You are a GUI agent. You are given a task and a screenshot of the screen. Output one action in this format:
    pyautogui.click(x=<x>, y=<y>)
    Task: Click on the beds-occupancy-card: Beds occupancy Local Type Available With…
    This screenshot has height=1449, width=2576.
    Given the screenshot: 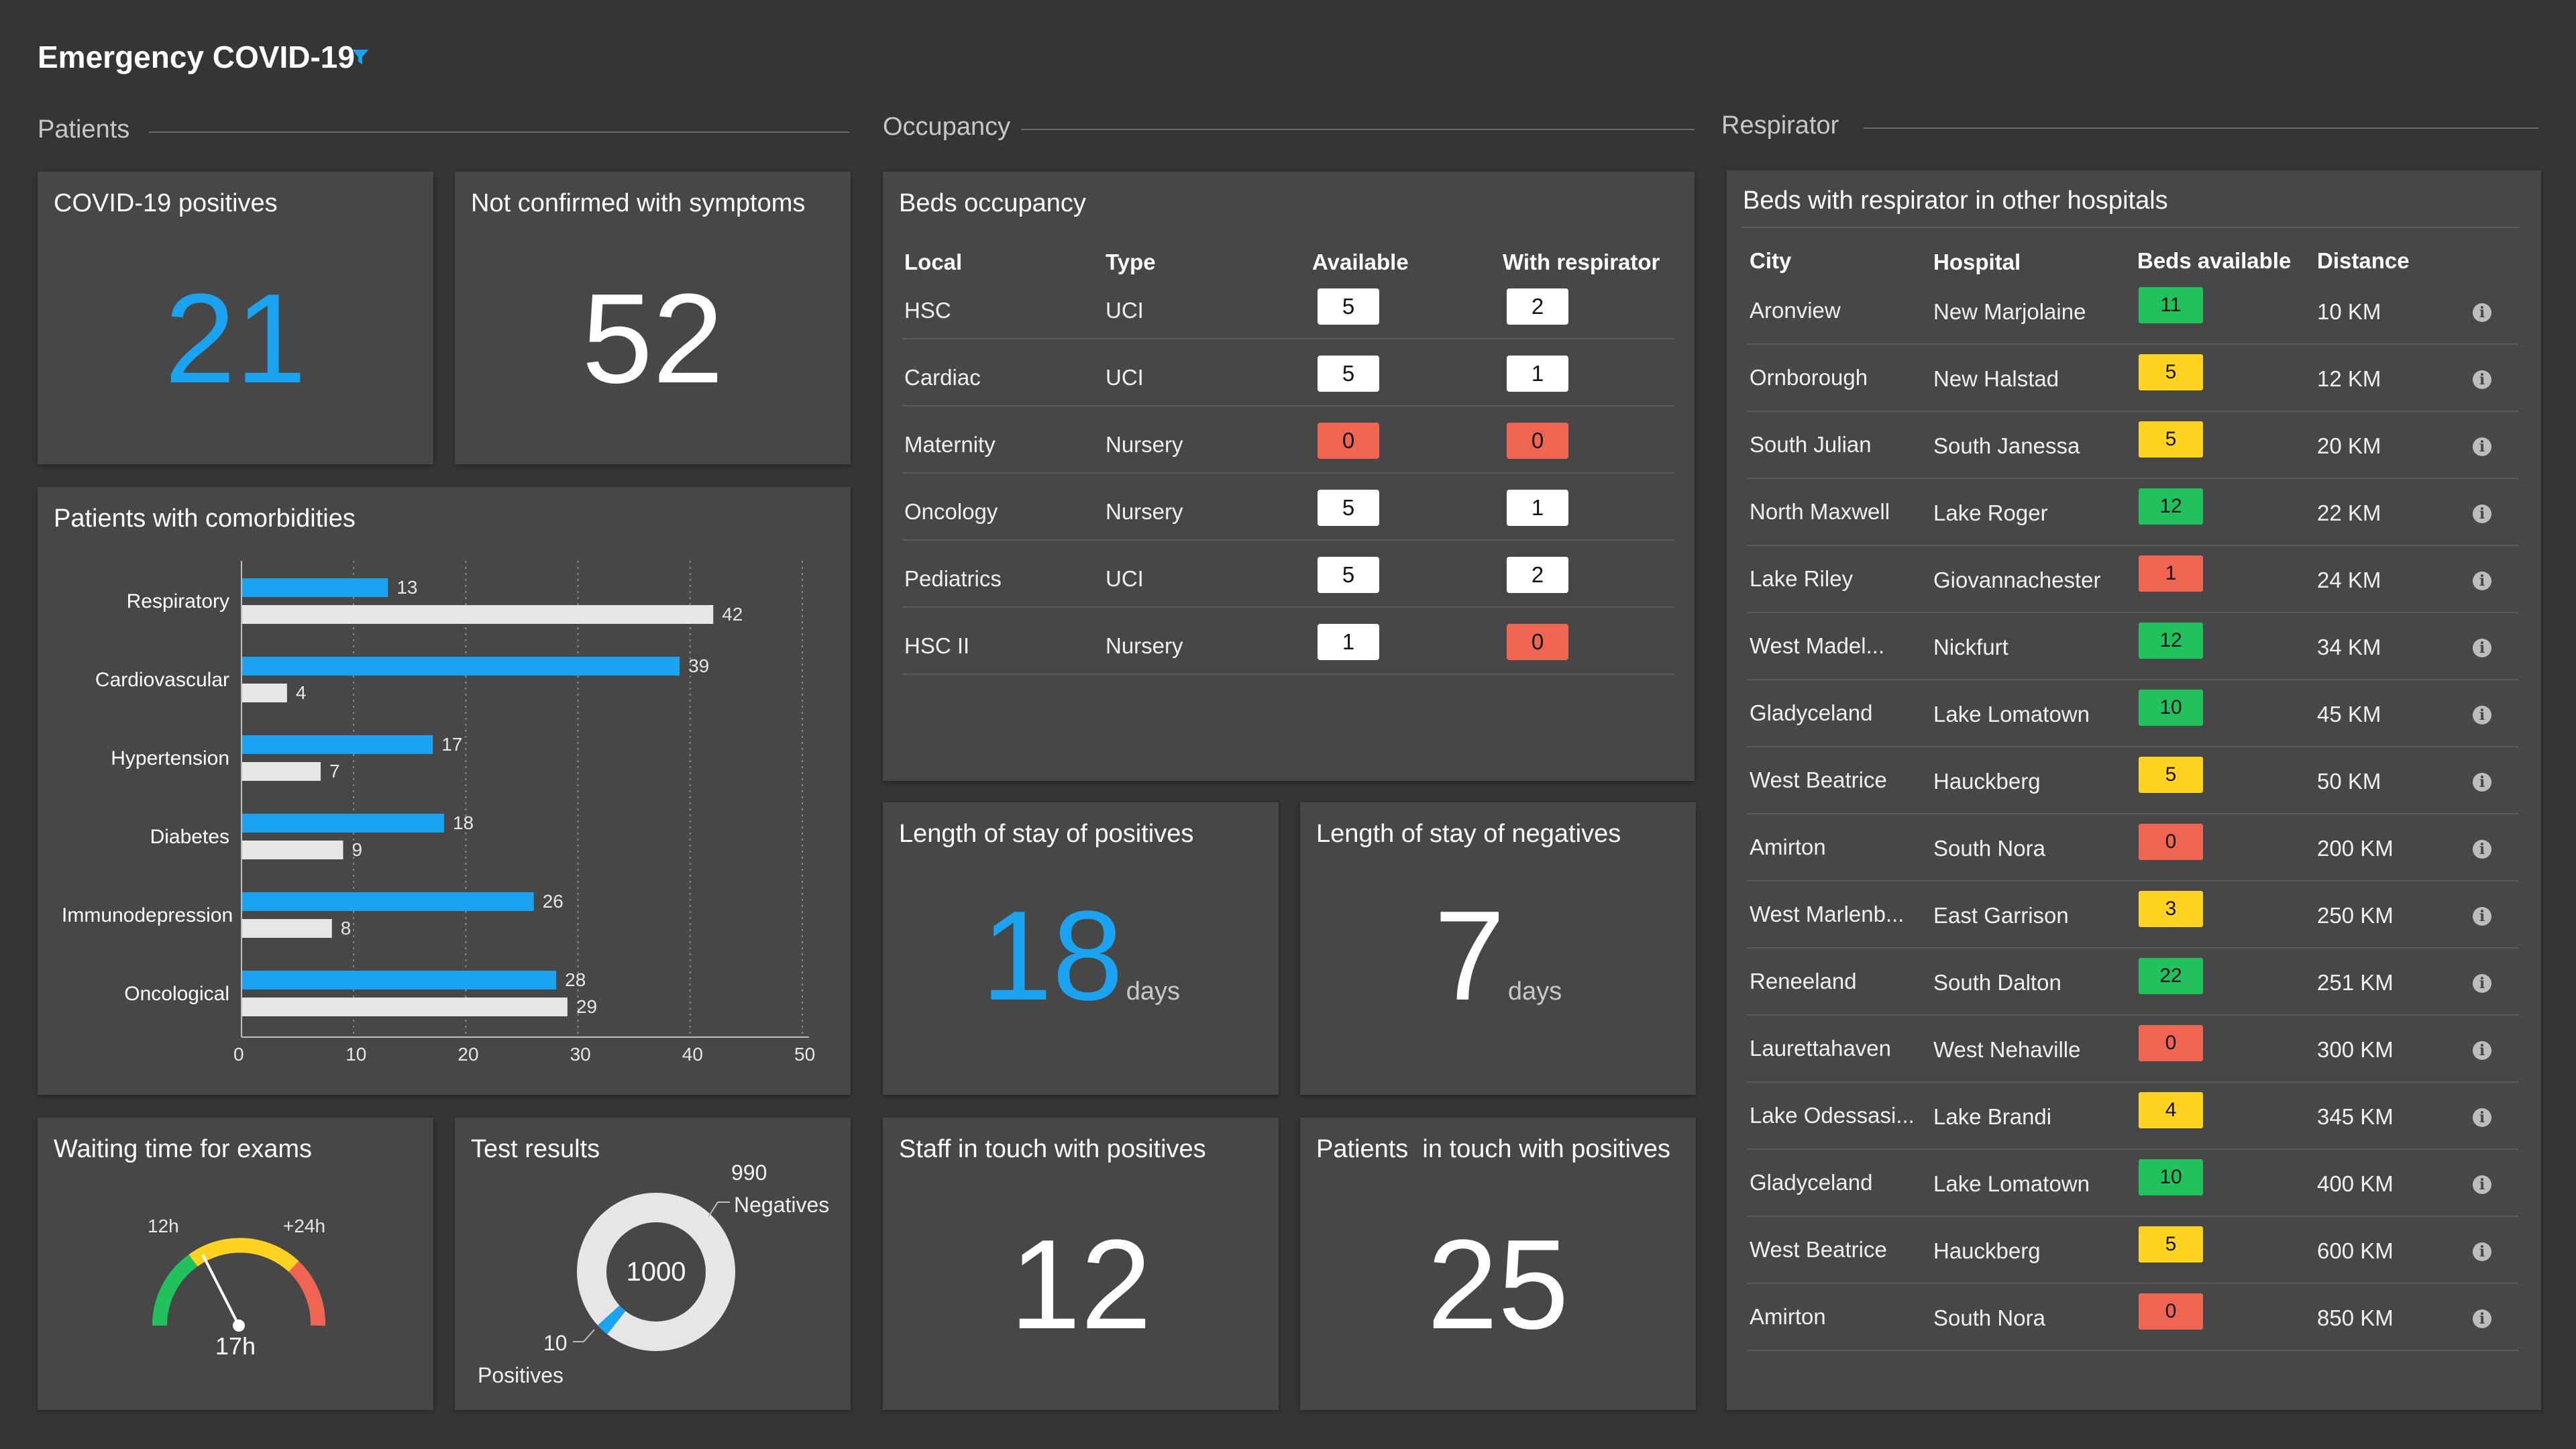 What is the action you would take?
    pyautogui.click(x=1289, y=476)
    